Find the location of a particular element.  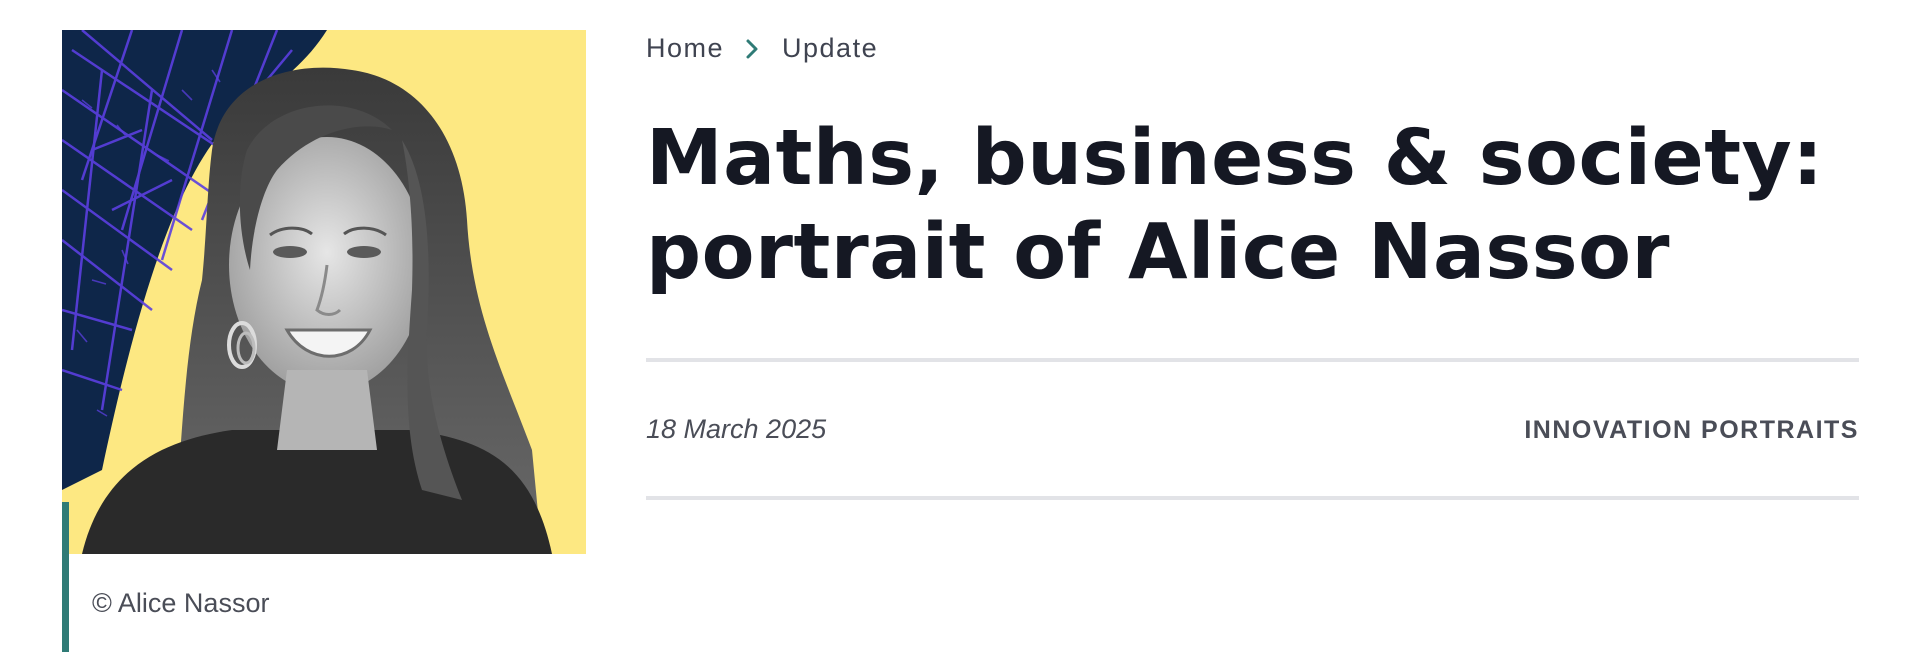

divider-bottom is located at coordinates (1252, 498).